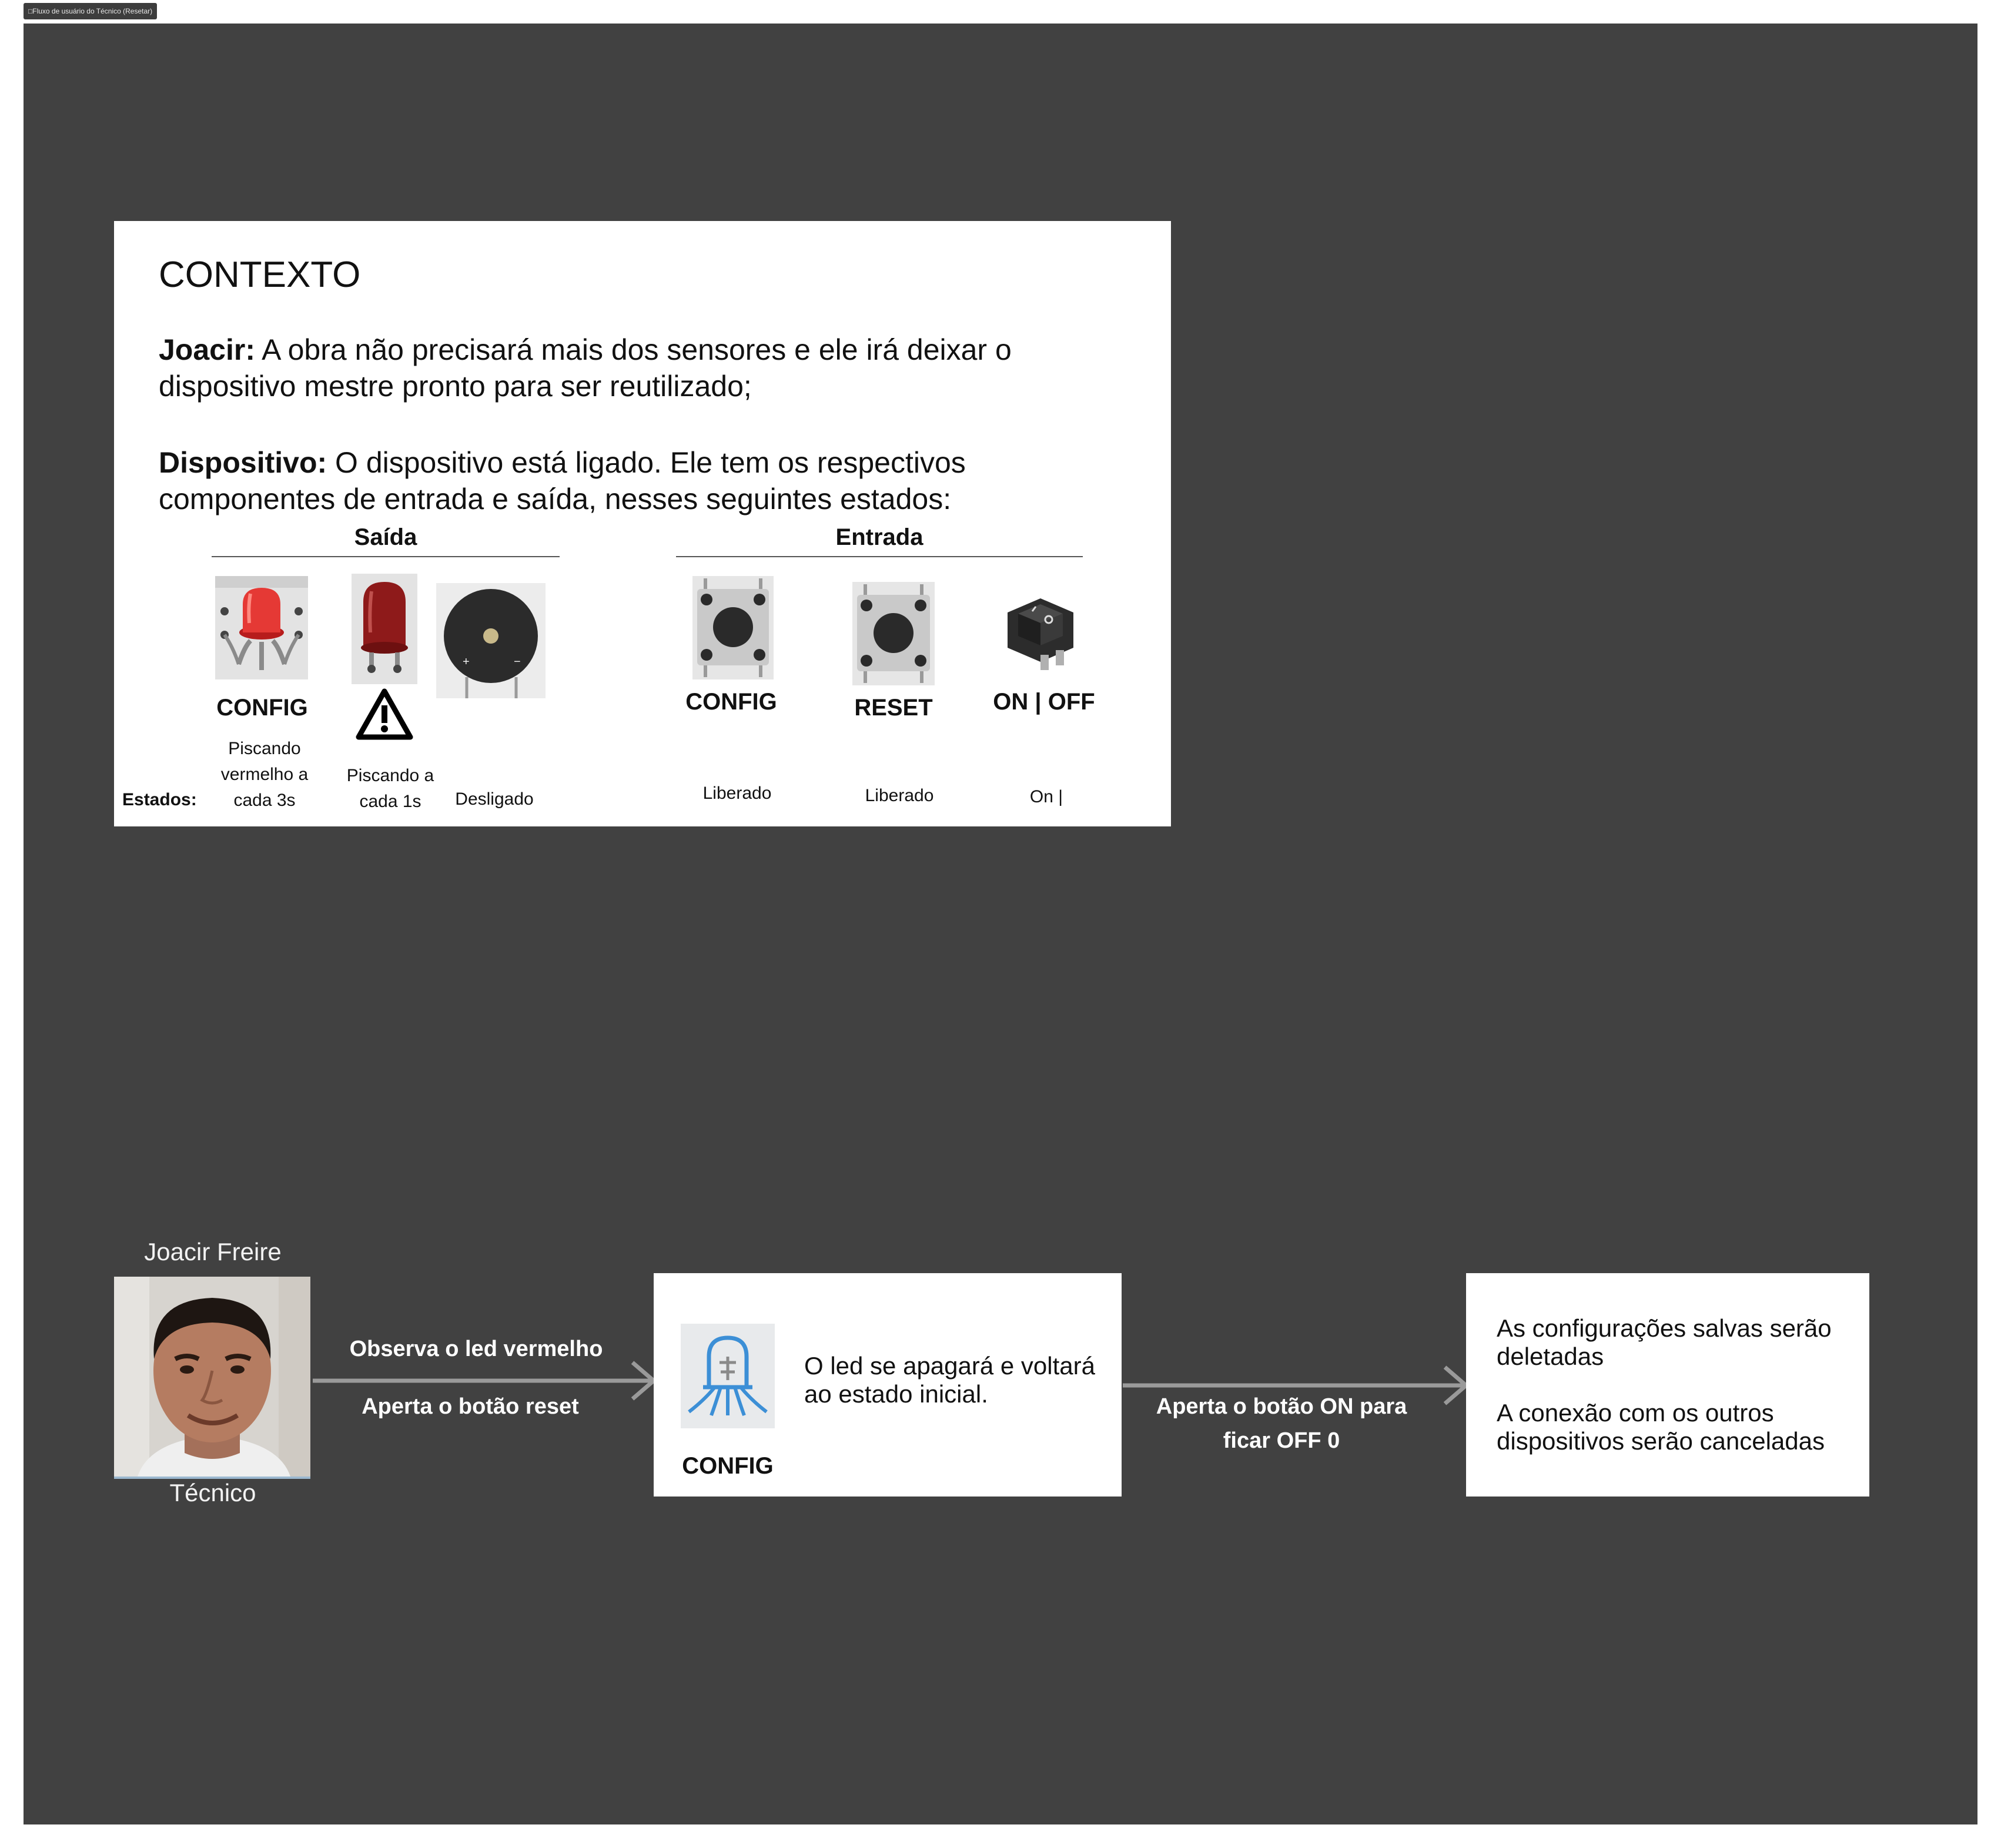  What do you see at coordinates (212, 1492) in the screenshot?
I see `persona-role: Técnico` at bounding box center [212, 1492].